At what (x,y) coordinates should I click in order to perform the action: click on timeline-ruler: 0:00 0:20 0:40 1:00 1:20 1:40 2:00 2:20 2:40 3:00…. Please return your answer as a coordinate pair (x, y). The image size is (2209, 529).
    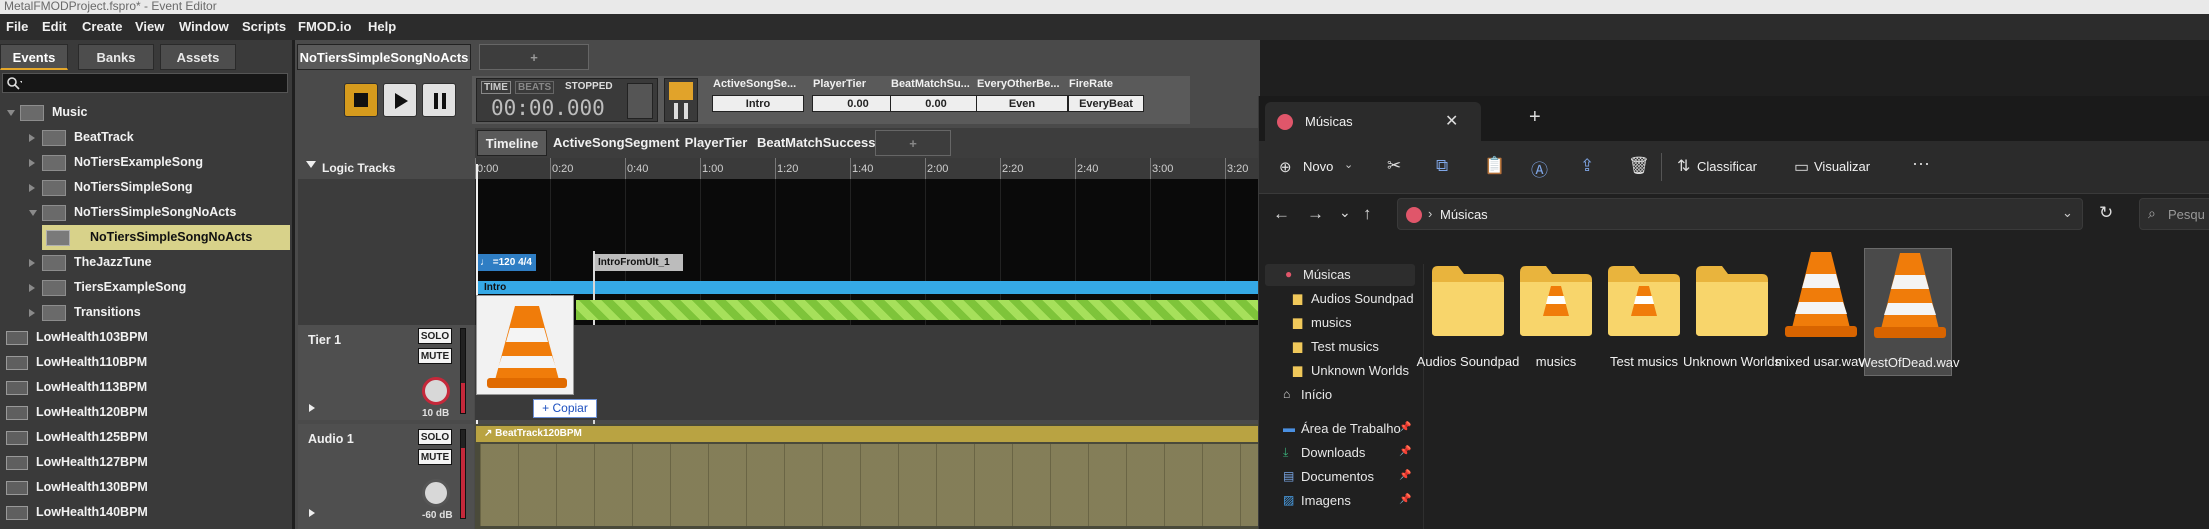
    Looking at the image, I should click on (867, 168).